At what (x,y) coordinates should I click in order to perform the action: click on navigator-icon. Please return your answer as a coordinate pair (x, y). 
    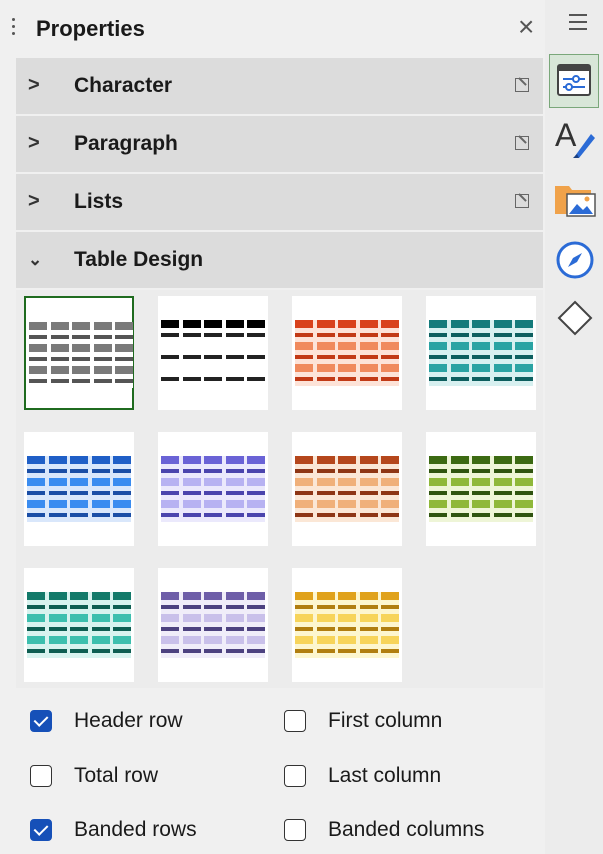
    Looking at the image, I should click on (575, 260).